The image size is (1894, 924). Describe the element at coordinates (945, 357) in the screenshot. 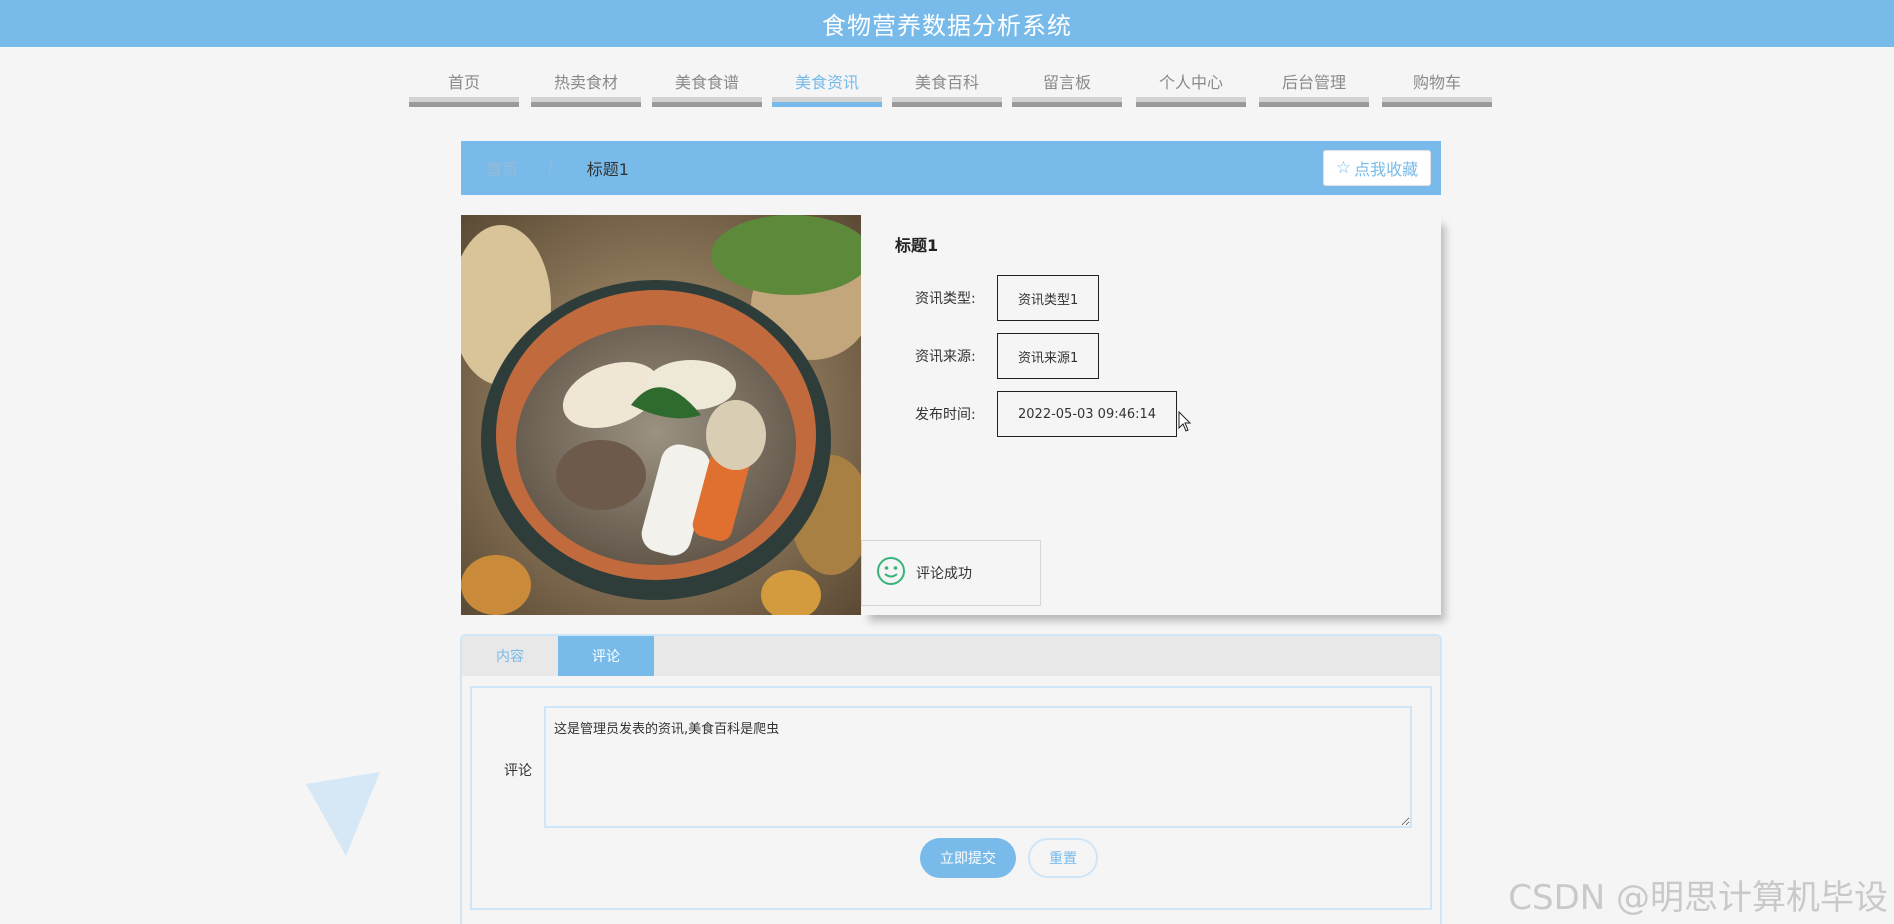

I see `info-label: 资讯来源:` at that location.